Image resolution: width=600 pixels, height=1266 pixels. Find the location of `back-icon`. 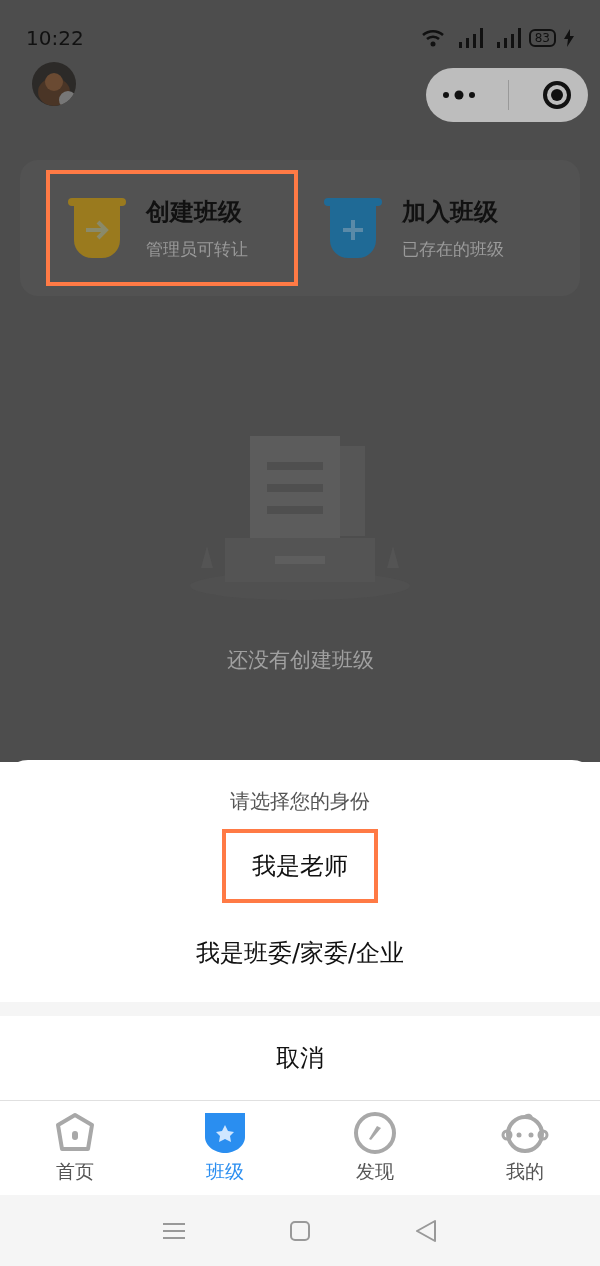

back-icon is located at coordinates (426, 1230).